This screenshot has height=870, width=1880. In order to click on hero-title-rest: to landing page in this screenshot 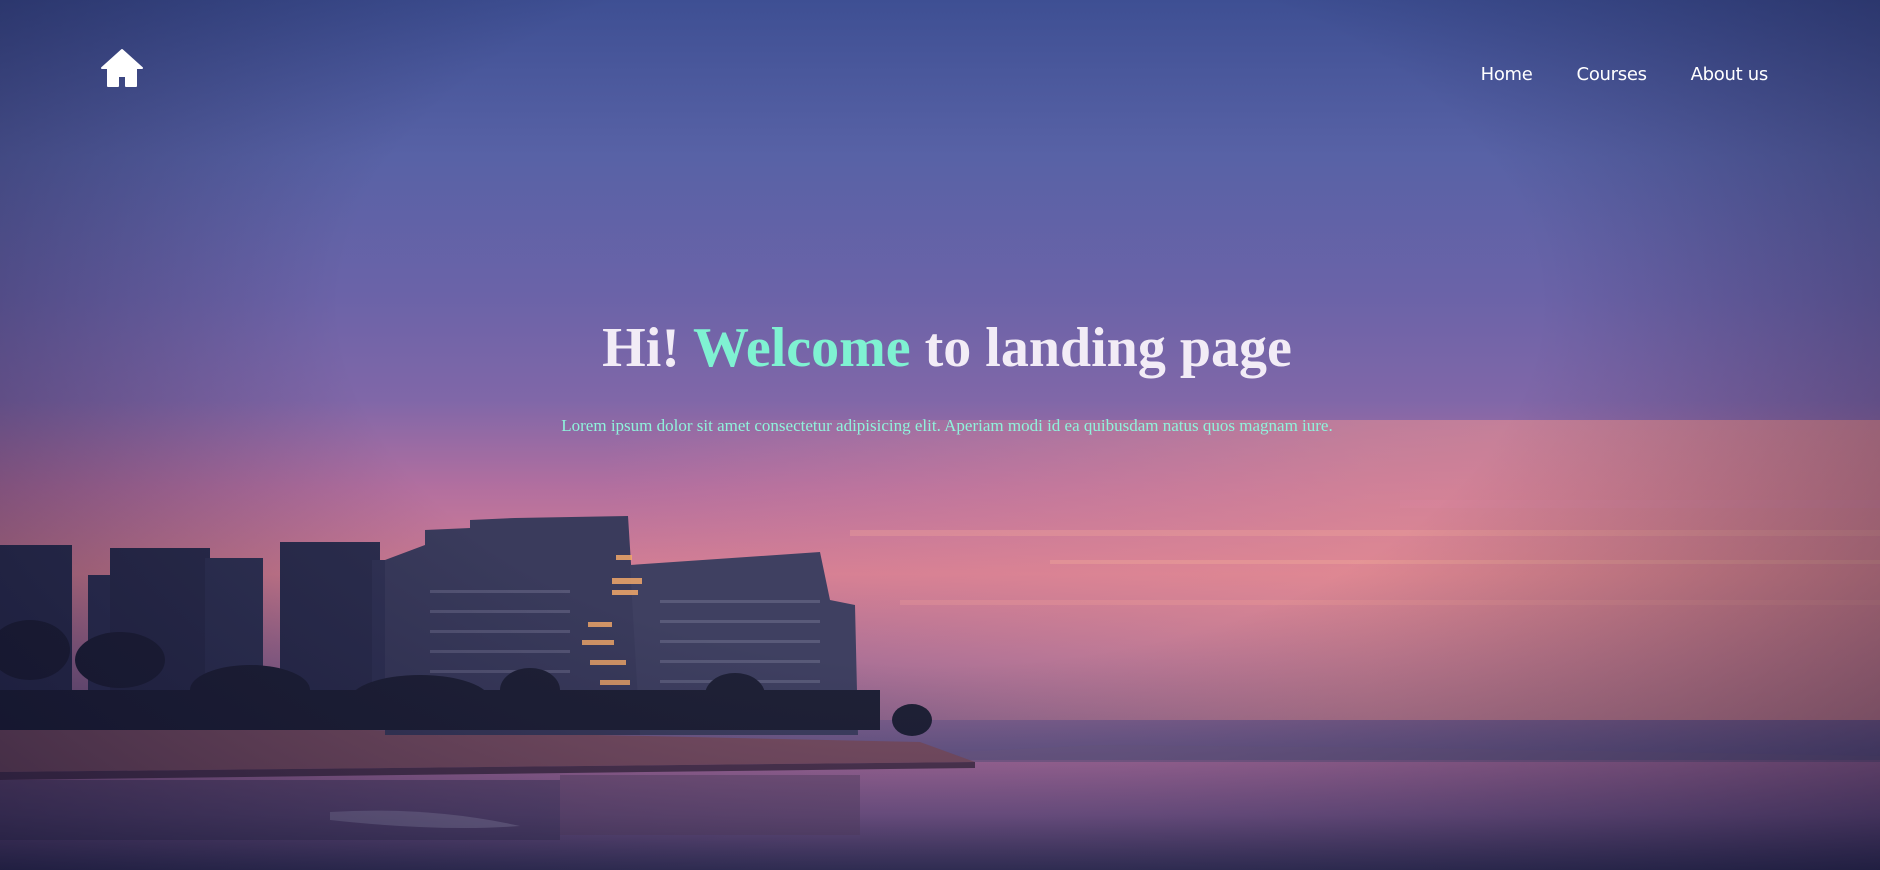, I will do `click(1101, 348)`.